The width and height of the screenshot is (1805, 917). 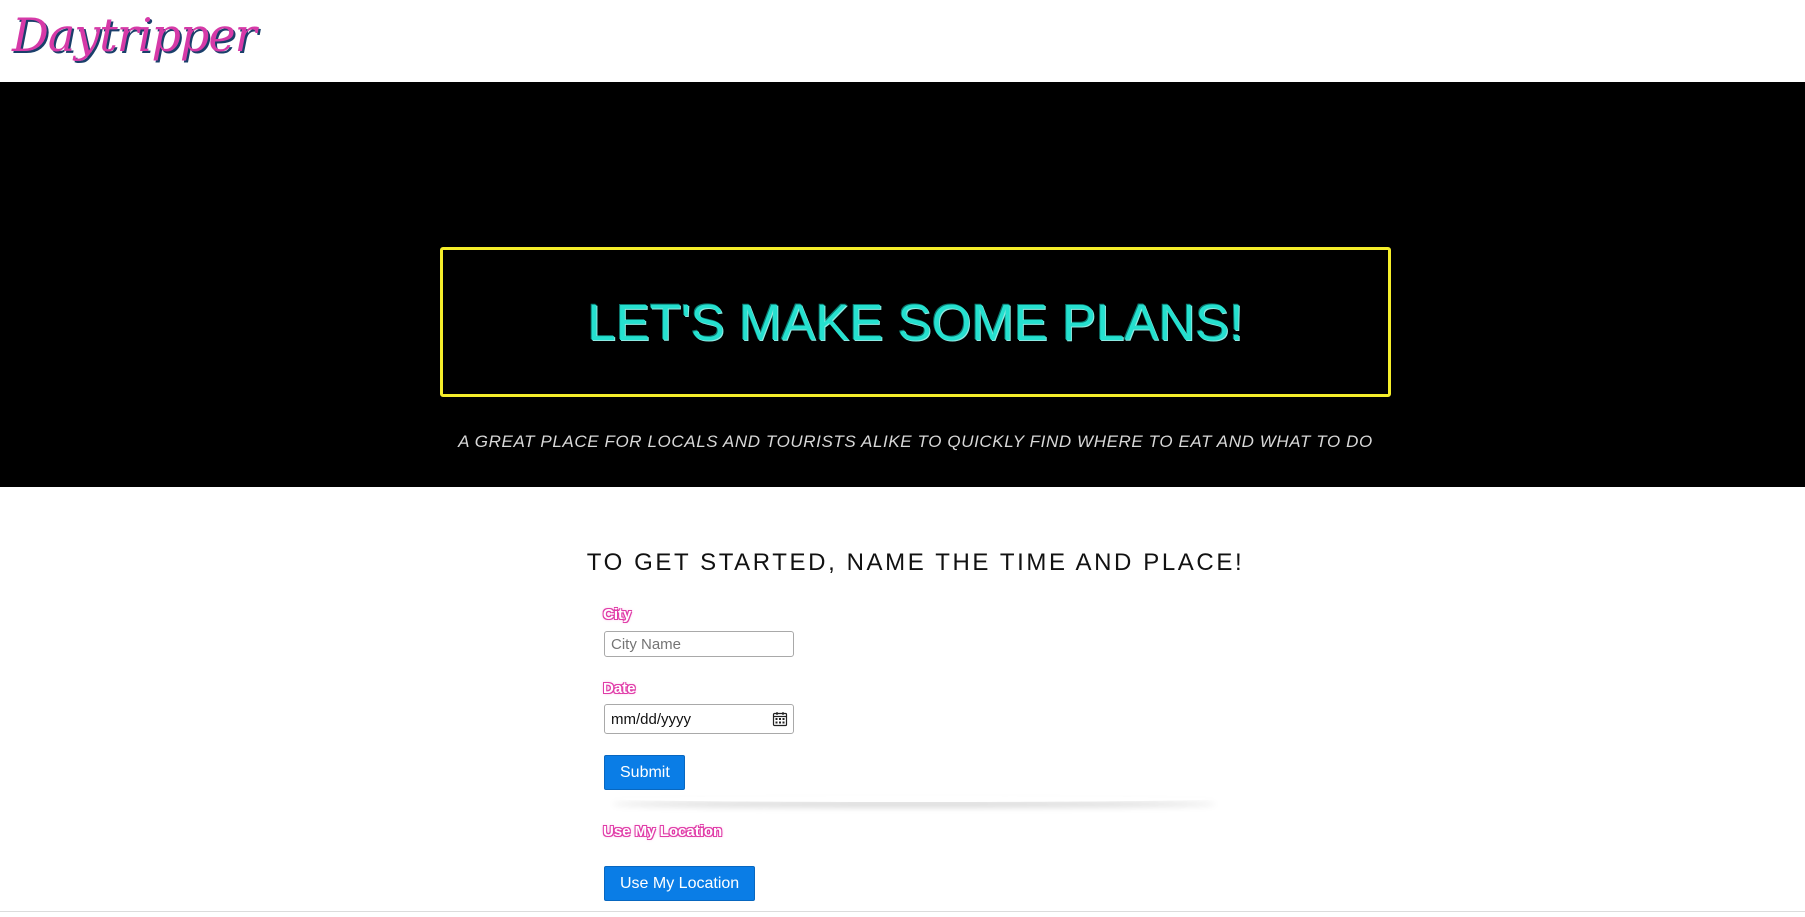 What do you see at coordinates (619, 688) in the screenshot?
I see `date-label: Date` at bounding box center [619, 688].